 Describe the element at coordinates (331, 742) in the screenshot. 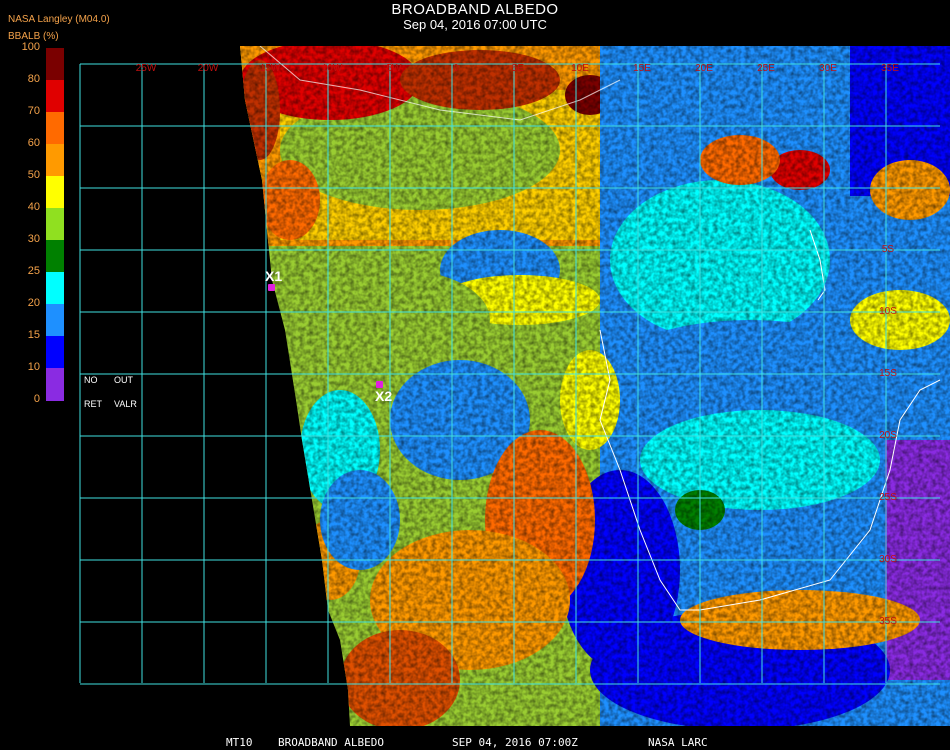

I see `footer-name: BROADBAND ALBEDO` at that location.